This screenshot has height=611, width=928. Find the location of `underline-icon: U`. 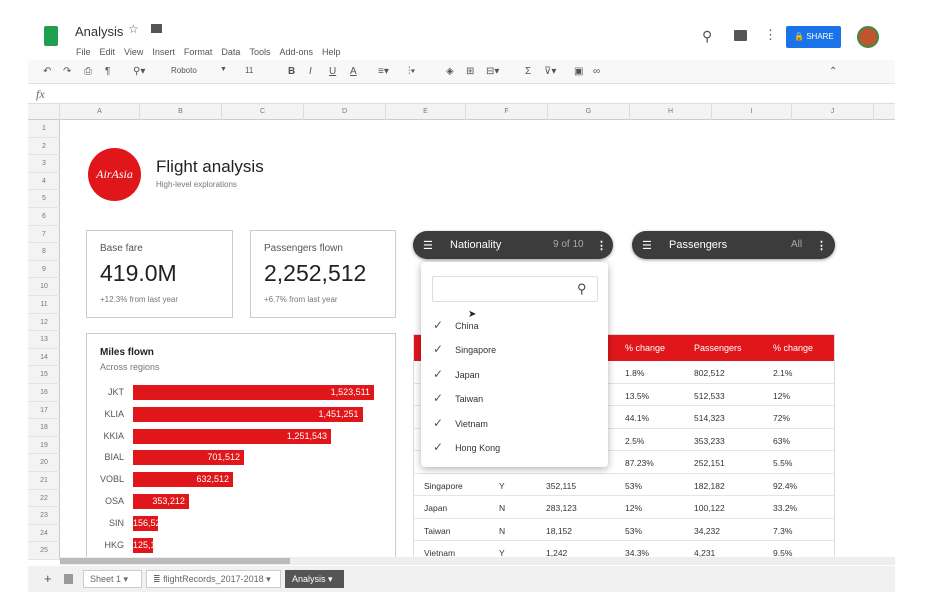

underline-icon: U is located at coordinates (332, 71).